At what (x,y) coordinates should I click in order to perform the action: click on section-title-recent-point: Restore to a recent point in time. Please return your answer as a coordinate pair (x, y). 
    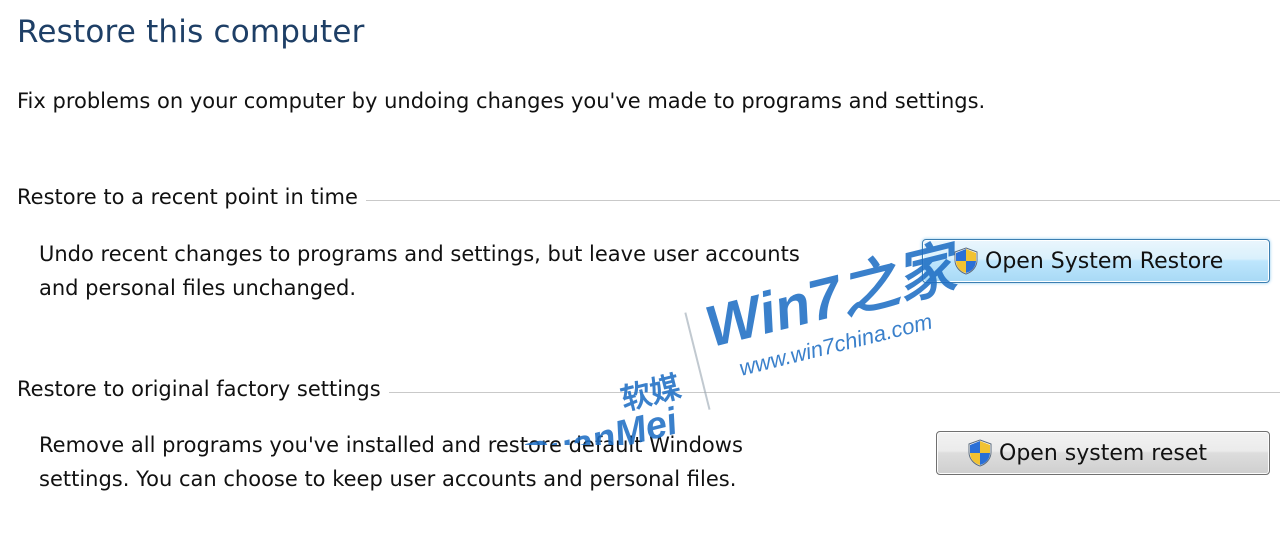
    Looking at the image, I should click on (187, 197).